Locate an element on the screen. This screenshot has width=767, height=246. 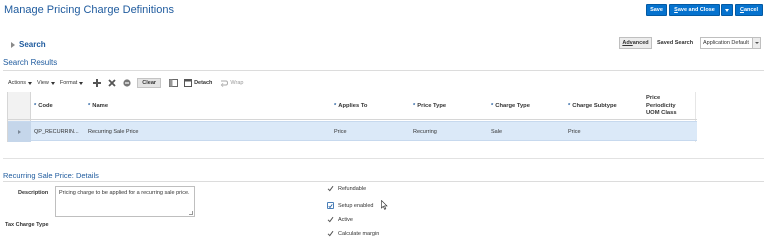
refundable-check: Refundable is located at coordinates (346, 188).